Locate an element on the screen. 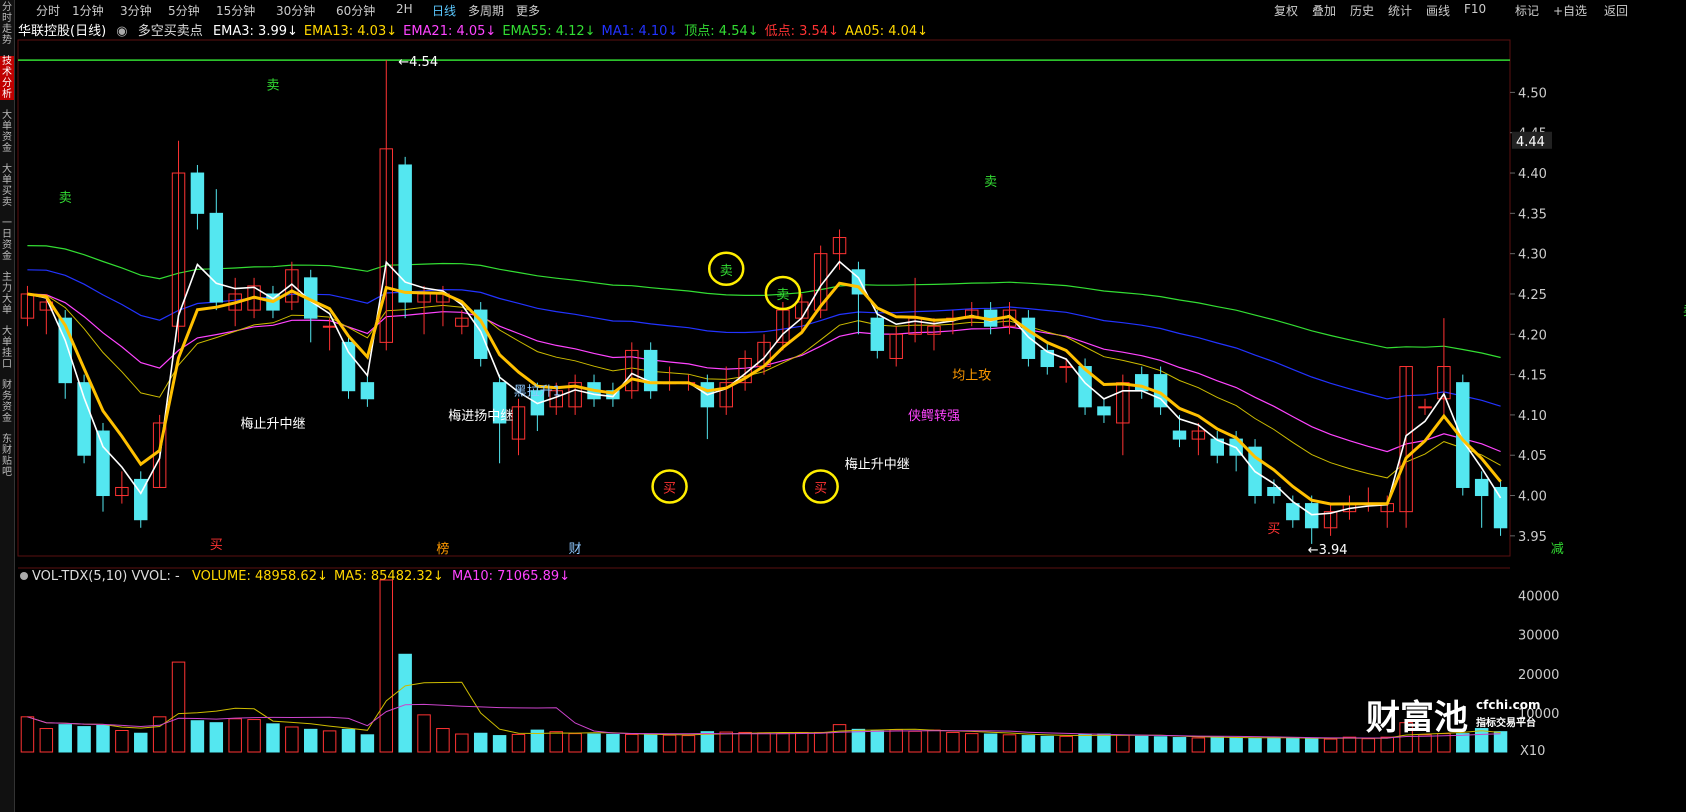 Image resolution: width=1686 pixels, height=812 pixels. price-axis-label-8: 4.10 is located at coordinates (1532, 416).